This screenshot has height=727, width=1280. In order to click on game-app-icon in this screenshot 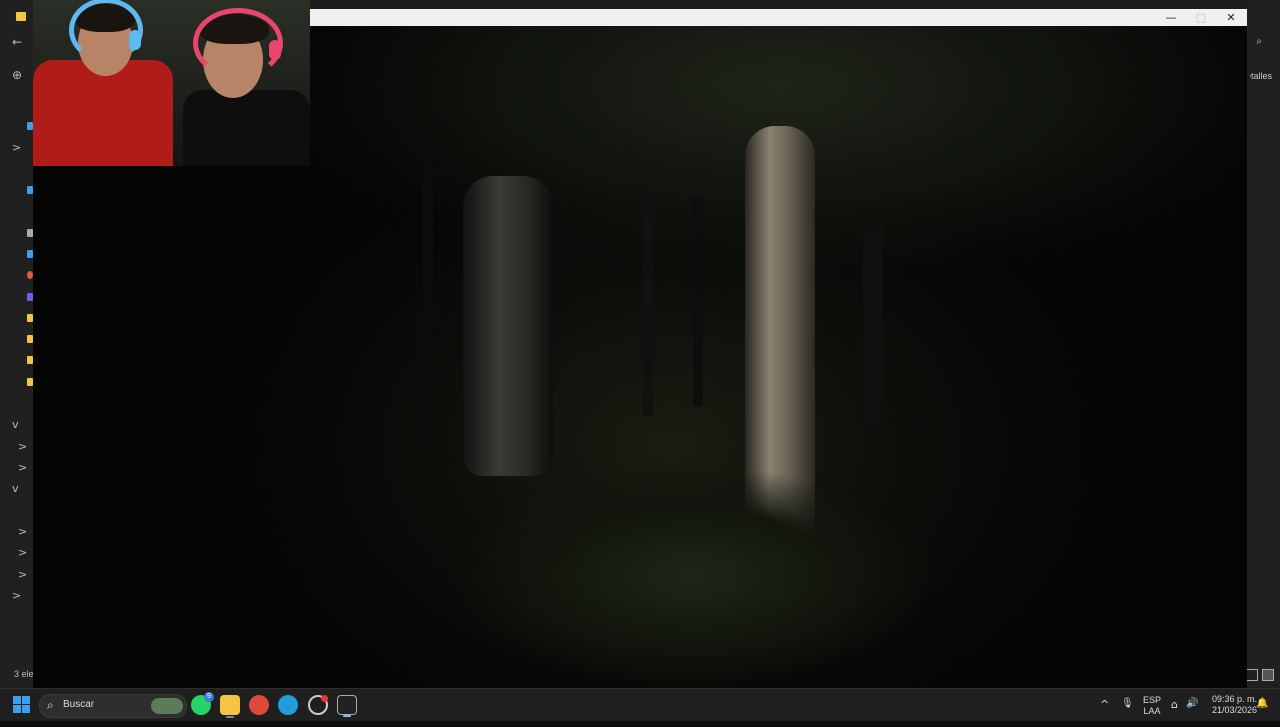, I will do `click(347, 706)`.